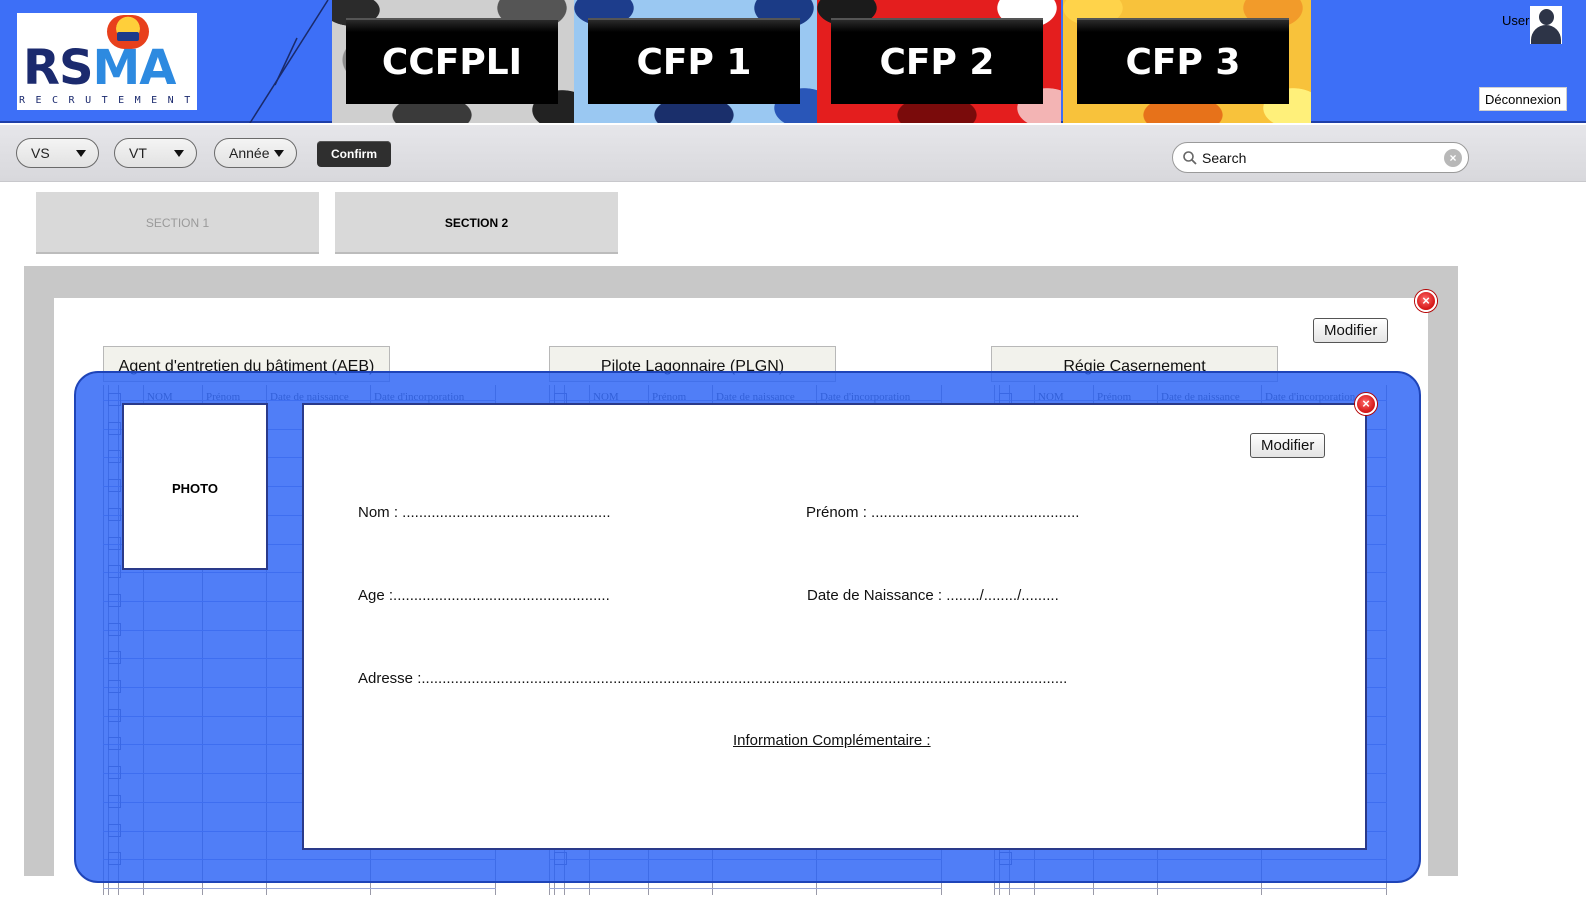  I want to click on user-avatar-icon, so click(1546, 25).